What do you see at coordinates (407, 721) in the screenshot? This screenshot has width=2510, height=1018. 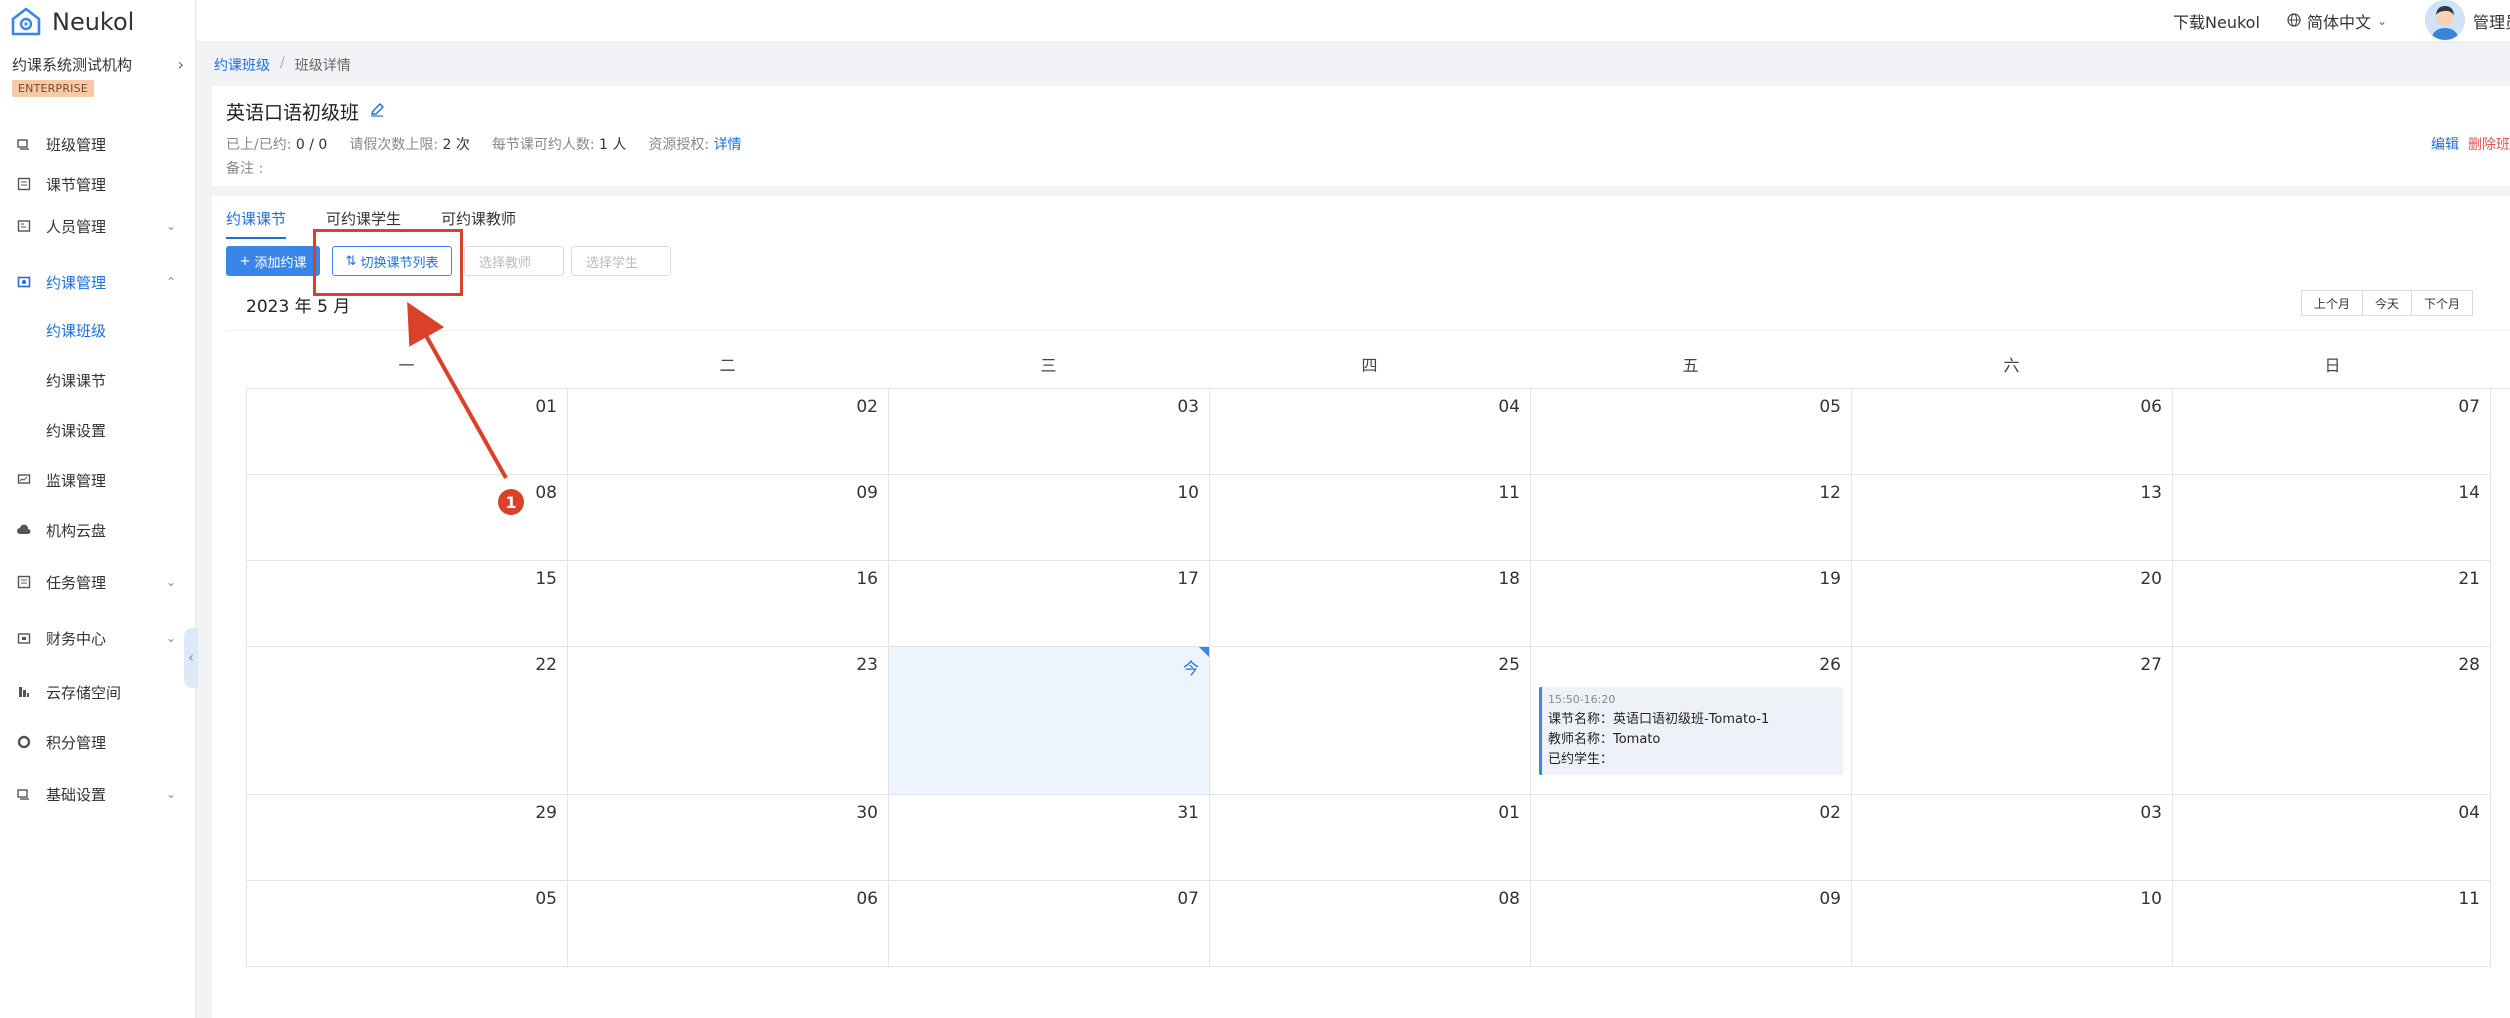 I see `calendar-cell: 22` at bounding box center [407, 721].